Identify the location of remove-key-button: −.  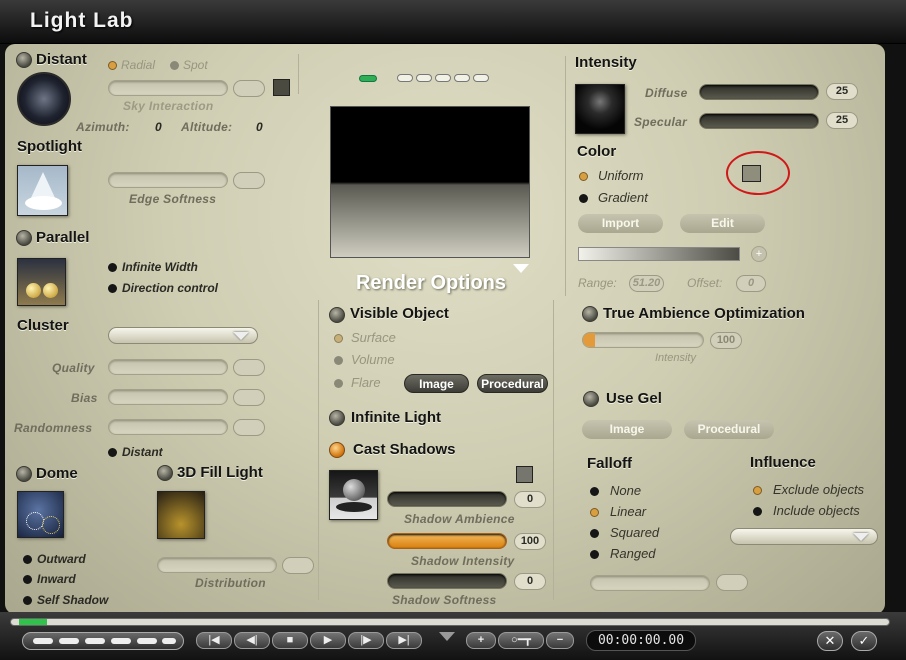
(560, 640).